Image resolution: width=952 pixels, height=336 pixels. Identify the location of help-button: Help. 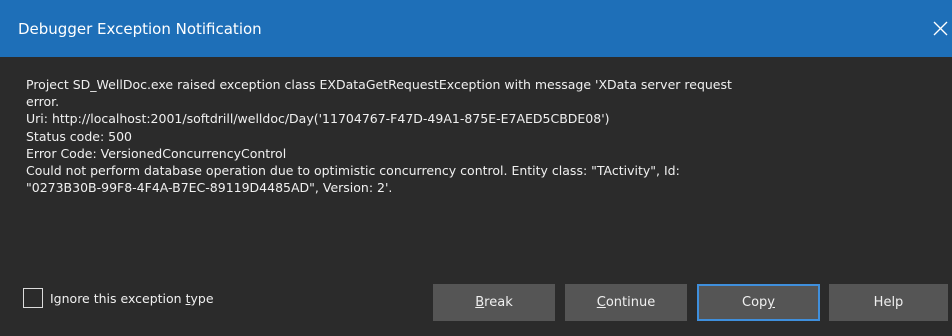
(888, 302).